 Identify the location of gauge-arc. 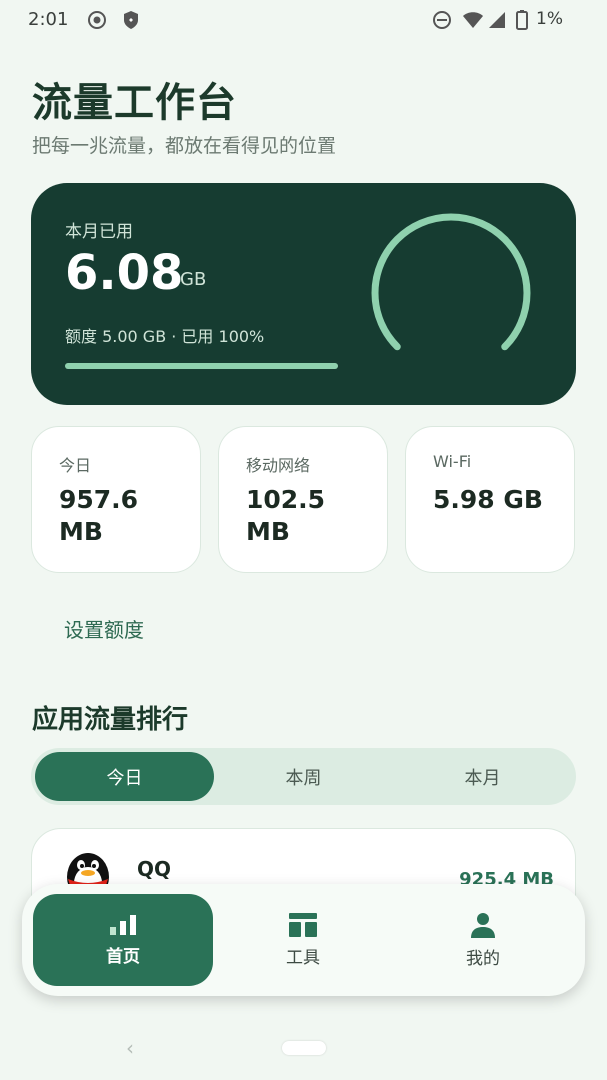
(451, 282).